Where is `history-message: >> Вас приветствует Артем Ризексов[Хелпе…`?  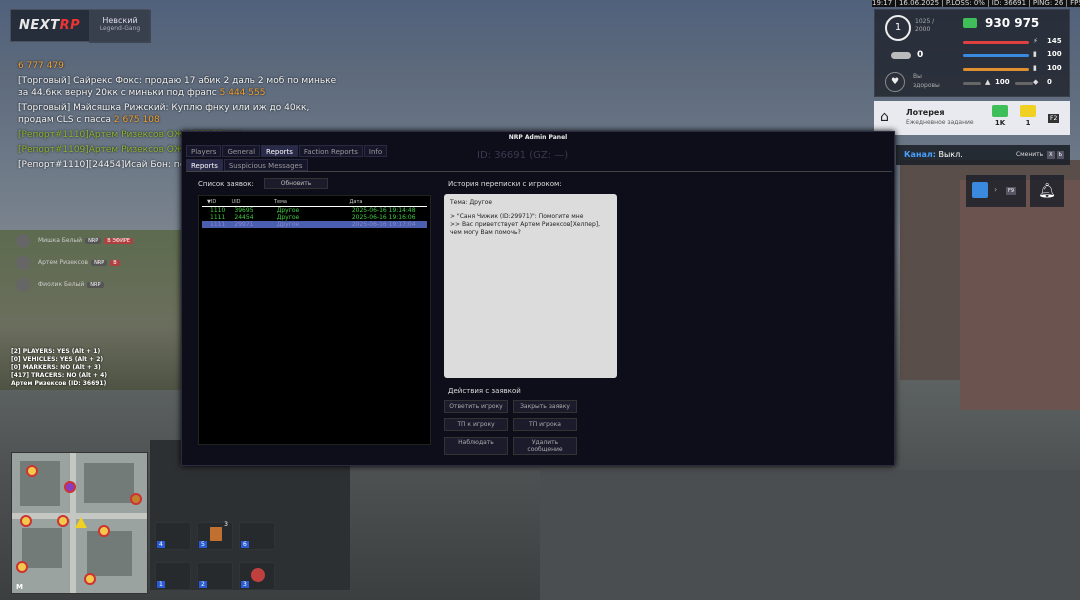
history-message: >> Вас приветствует Артем Ризексов[Хелпе… is located at coordinates (525, 228).